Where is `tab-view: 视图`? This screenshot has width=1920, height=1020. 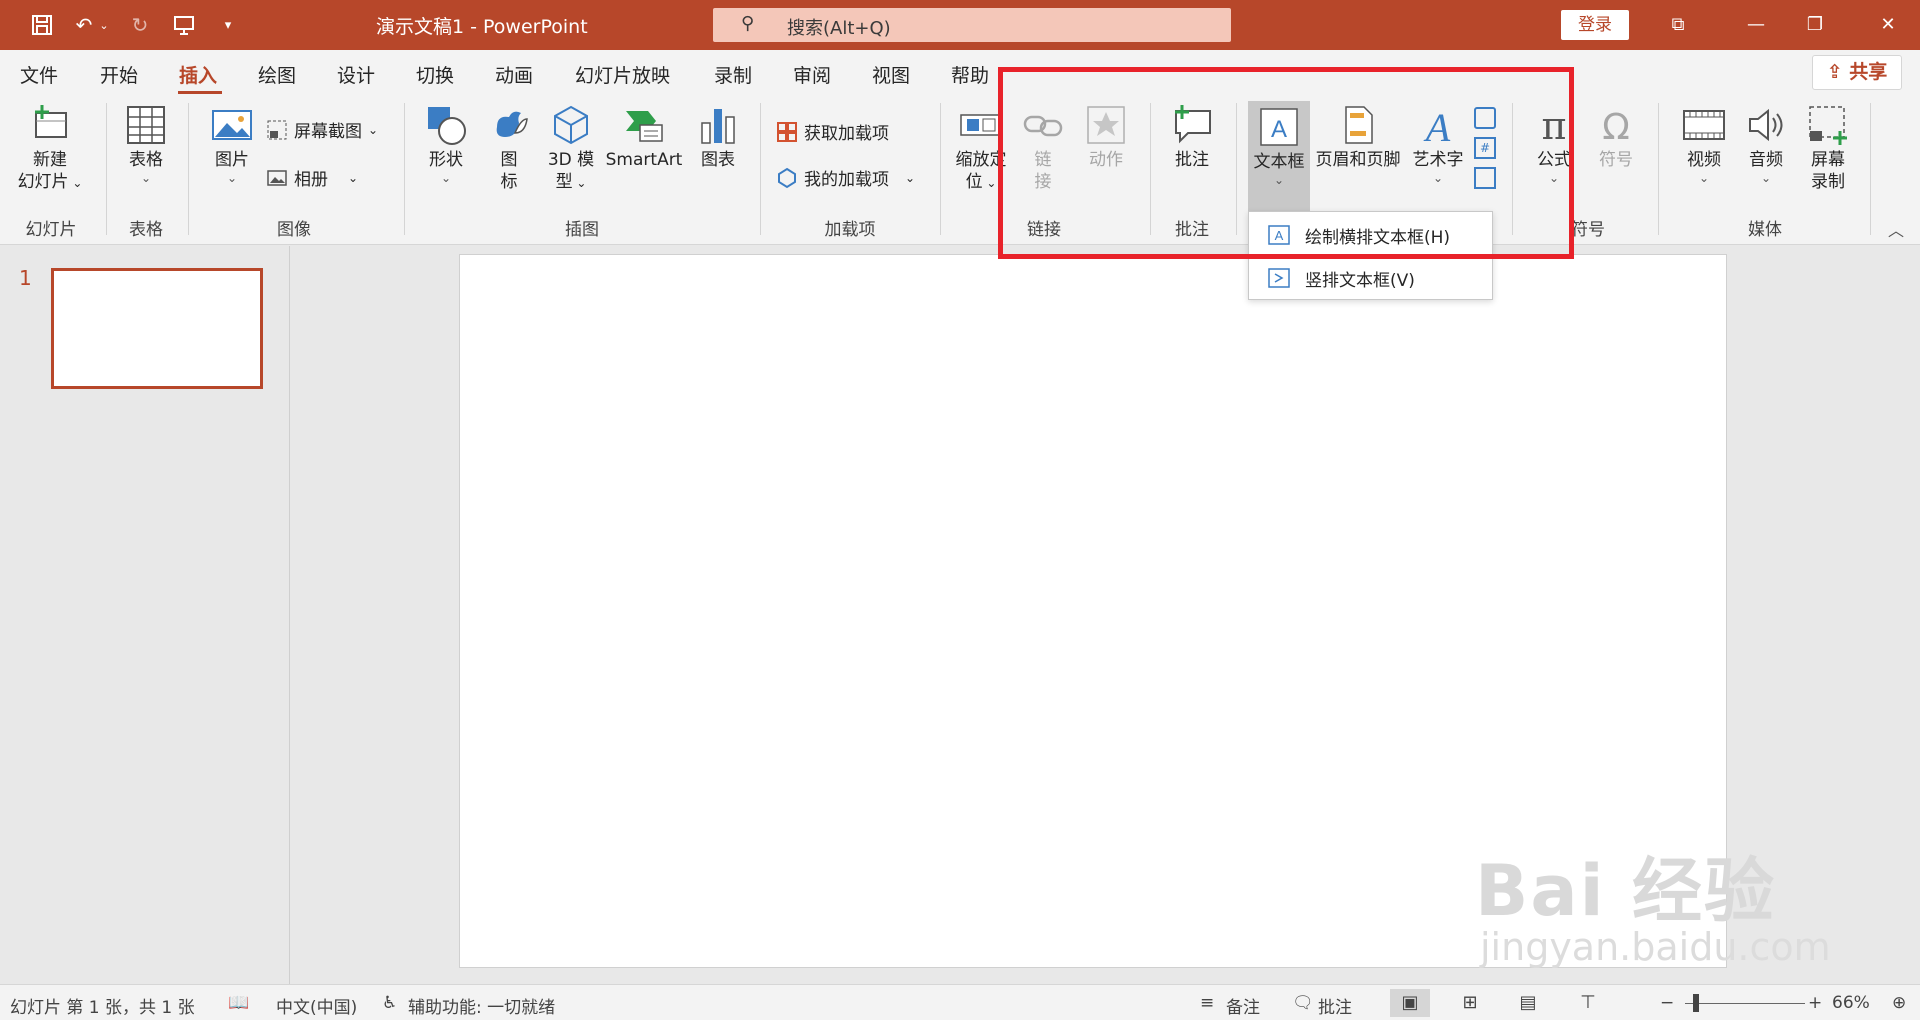
tab-view: 视图 is located at coordinates (891, 74).